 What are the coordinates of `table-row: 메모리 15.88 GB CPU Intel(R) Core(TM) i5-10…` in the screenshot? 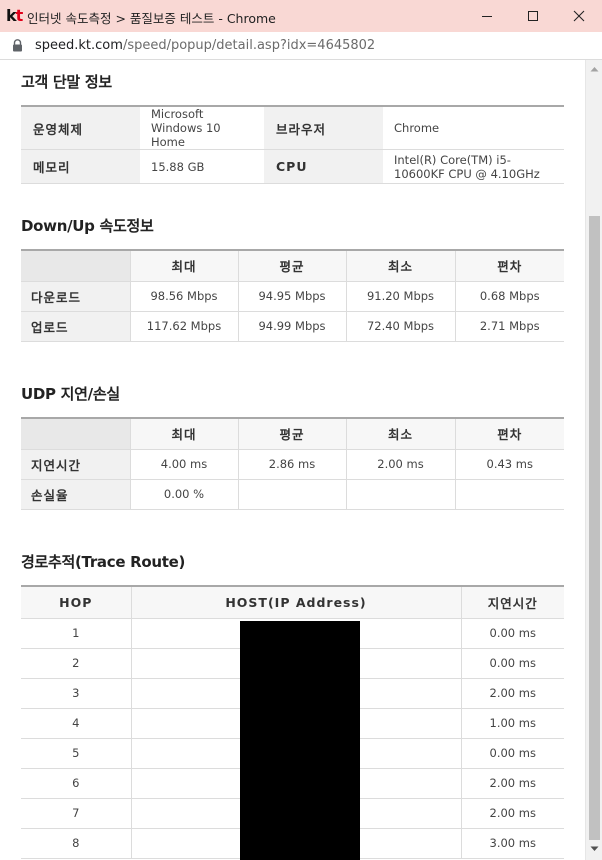 It's located at (292, 166).